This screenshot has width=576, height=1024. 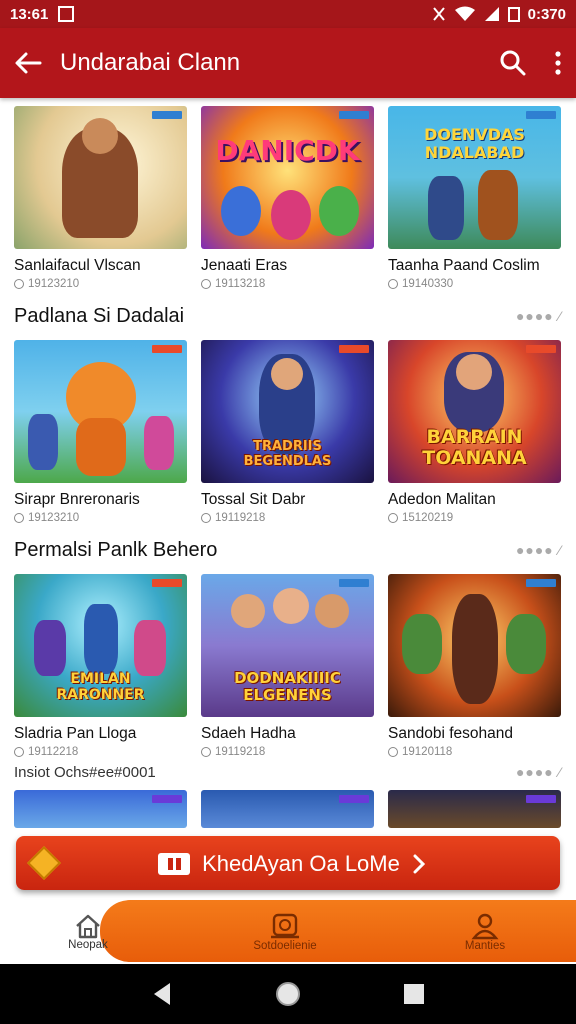 I want to click on game-title: Sdaeh Hadha, so click(x=248, y=733).